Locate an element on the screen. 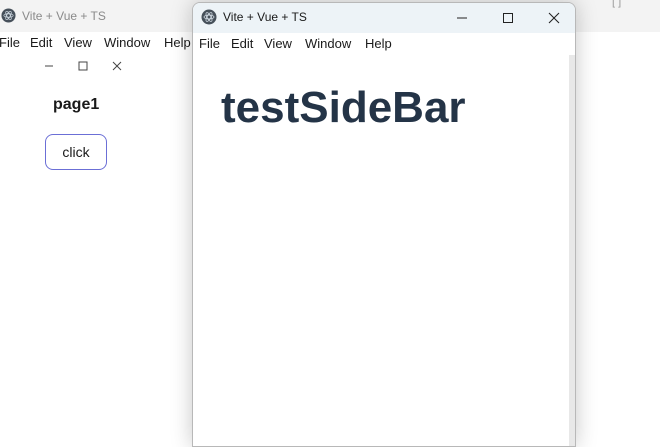 The width and height of the screenshot is (660, 447). foreground-window-title: Vite + Vue + TS is located at coordinates (265, 17).